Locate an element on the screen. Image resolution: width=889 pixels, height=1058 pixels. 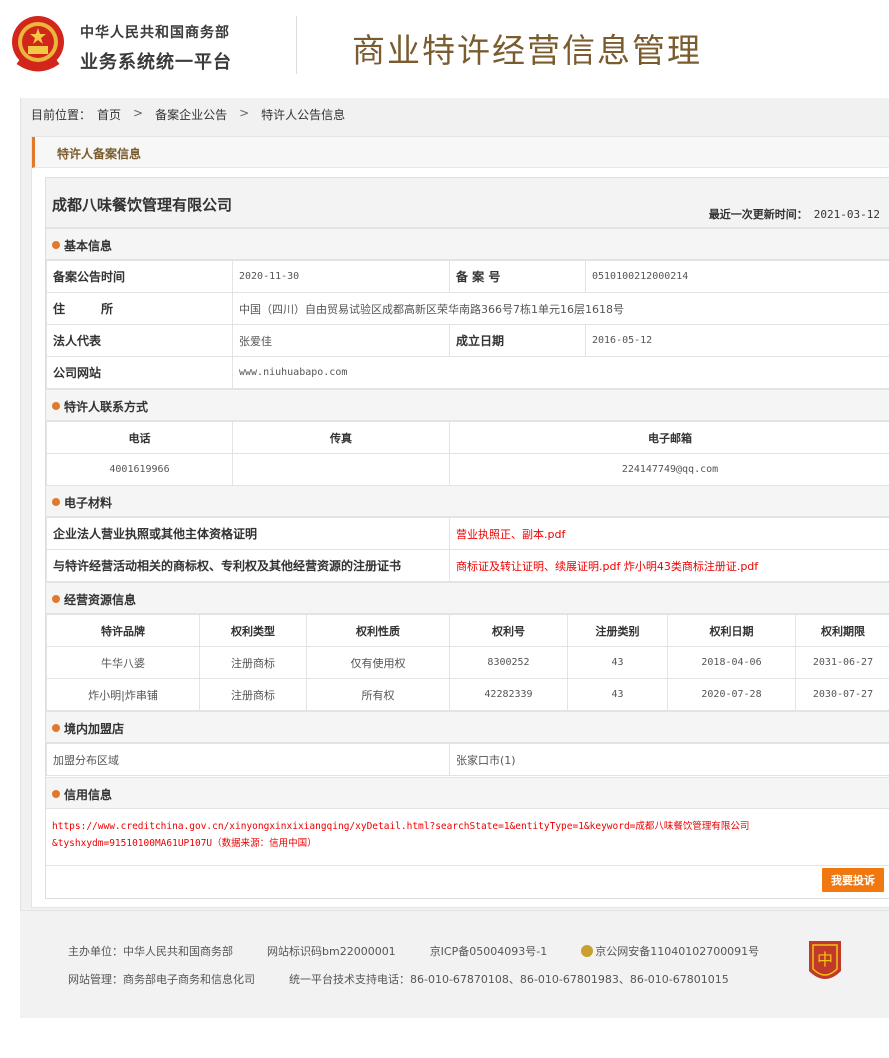
breadcrumb-records-link: 备案企业公告 is located at coordinates (191, 114).